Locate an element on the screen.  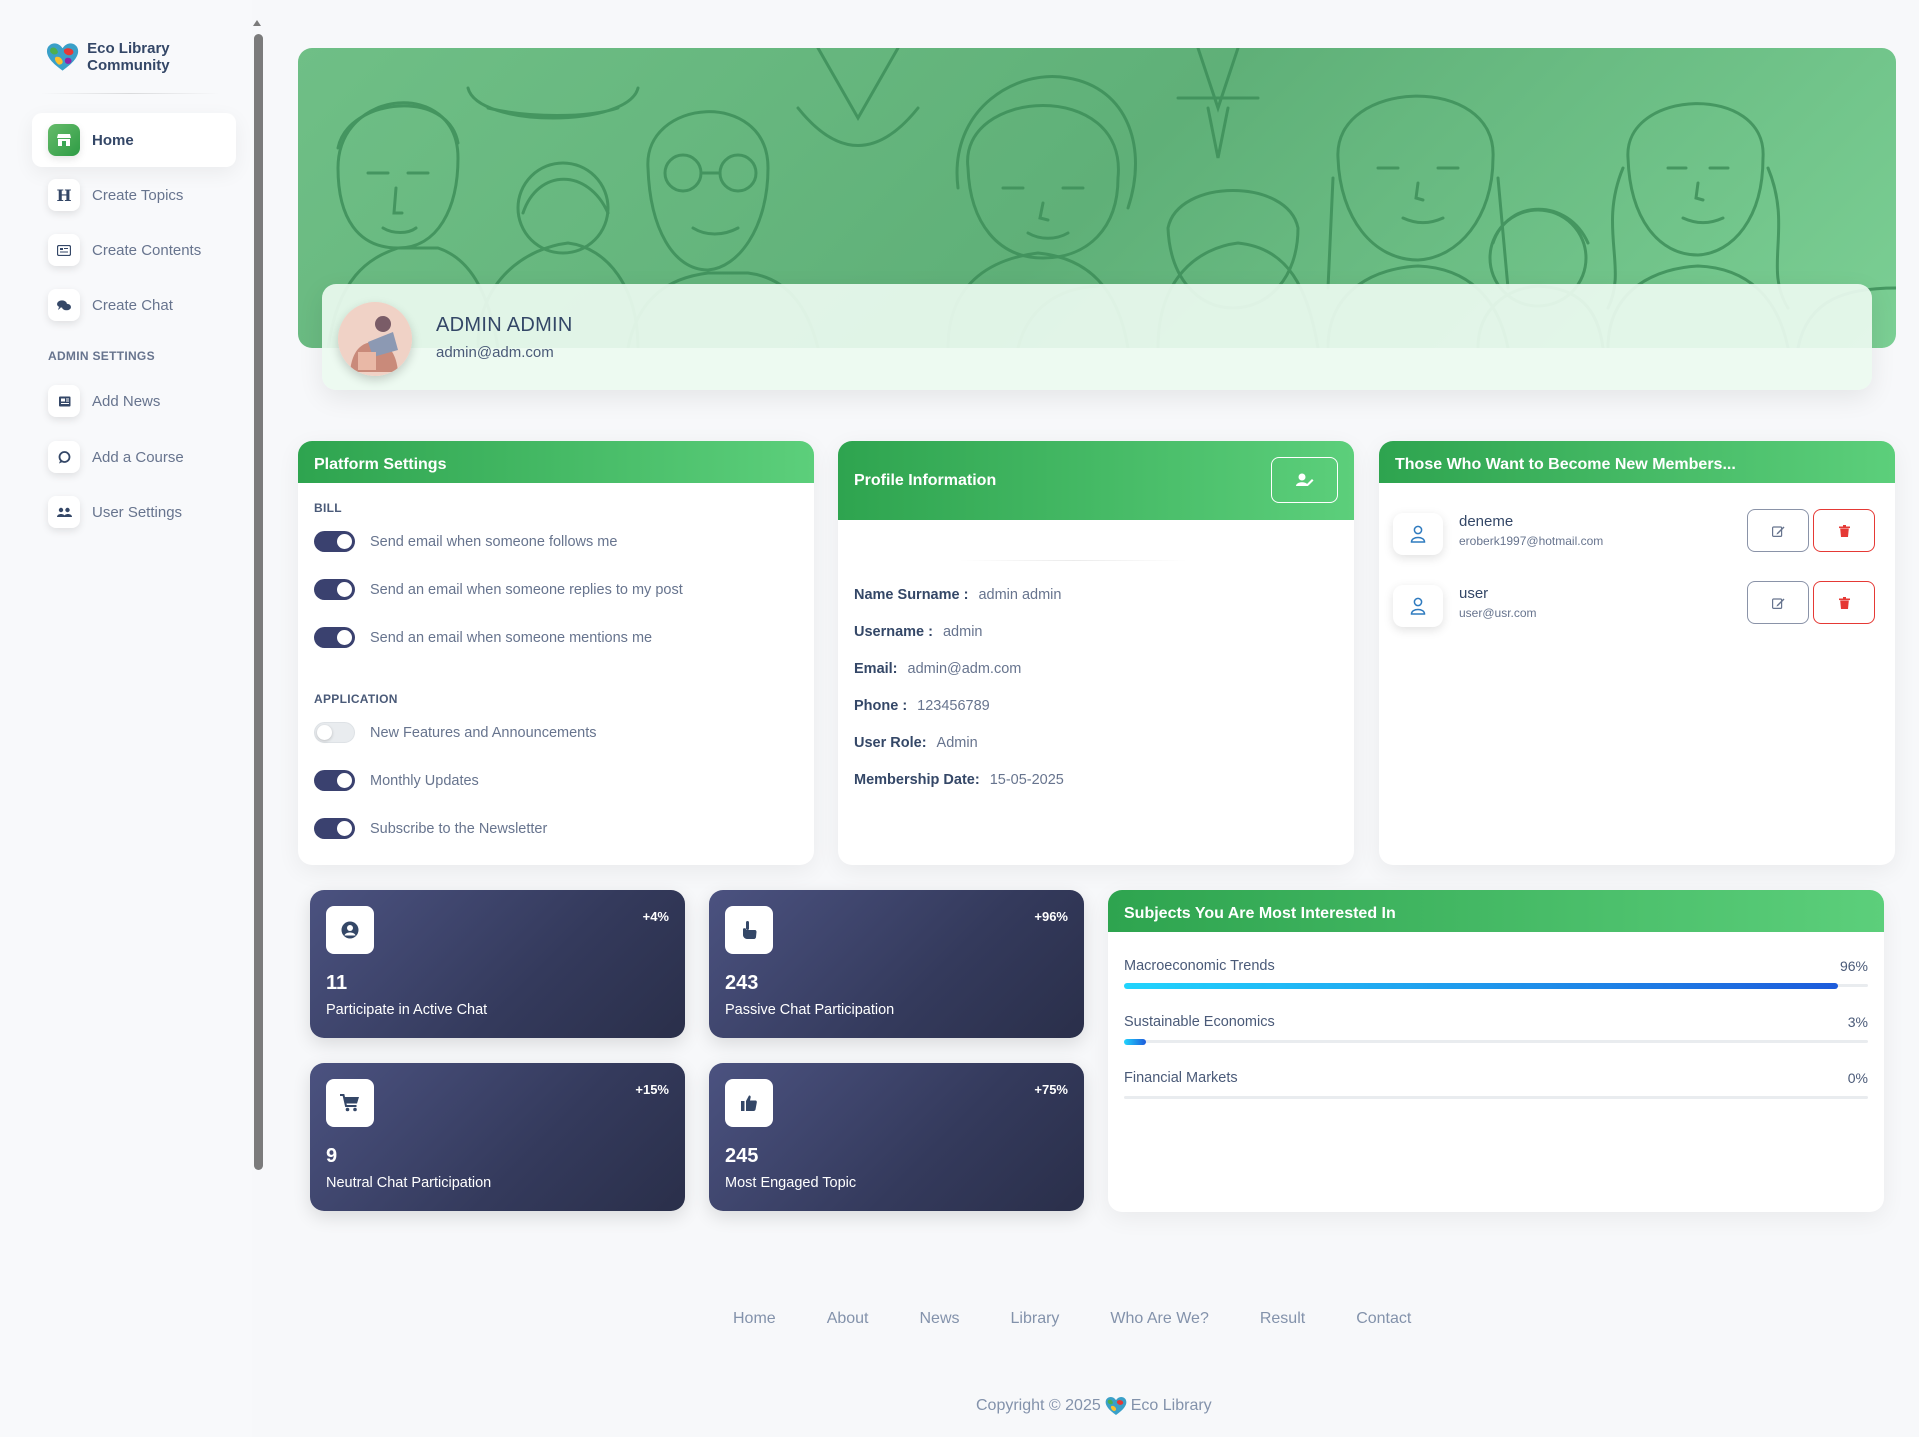
sidebar-item-label: Home is located at coordinates (113, 140).